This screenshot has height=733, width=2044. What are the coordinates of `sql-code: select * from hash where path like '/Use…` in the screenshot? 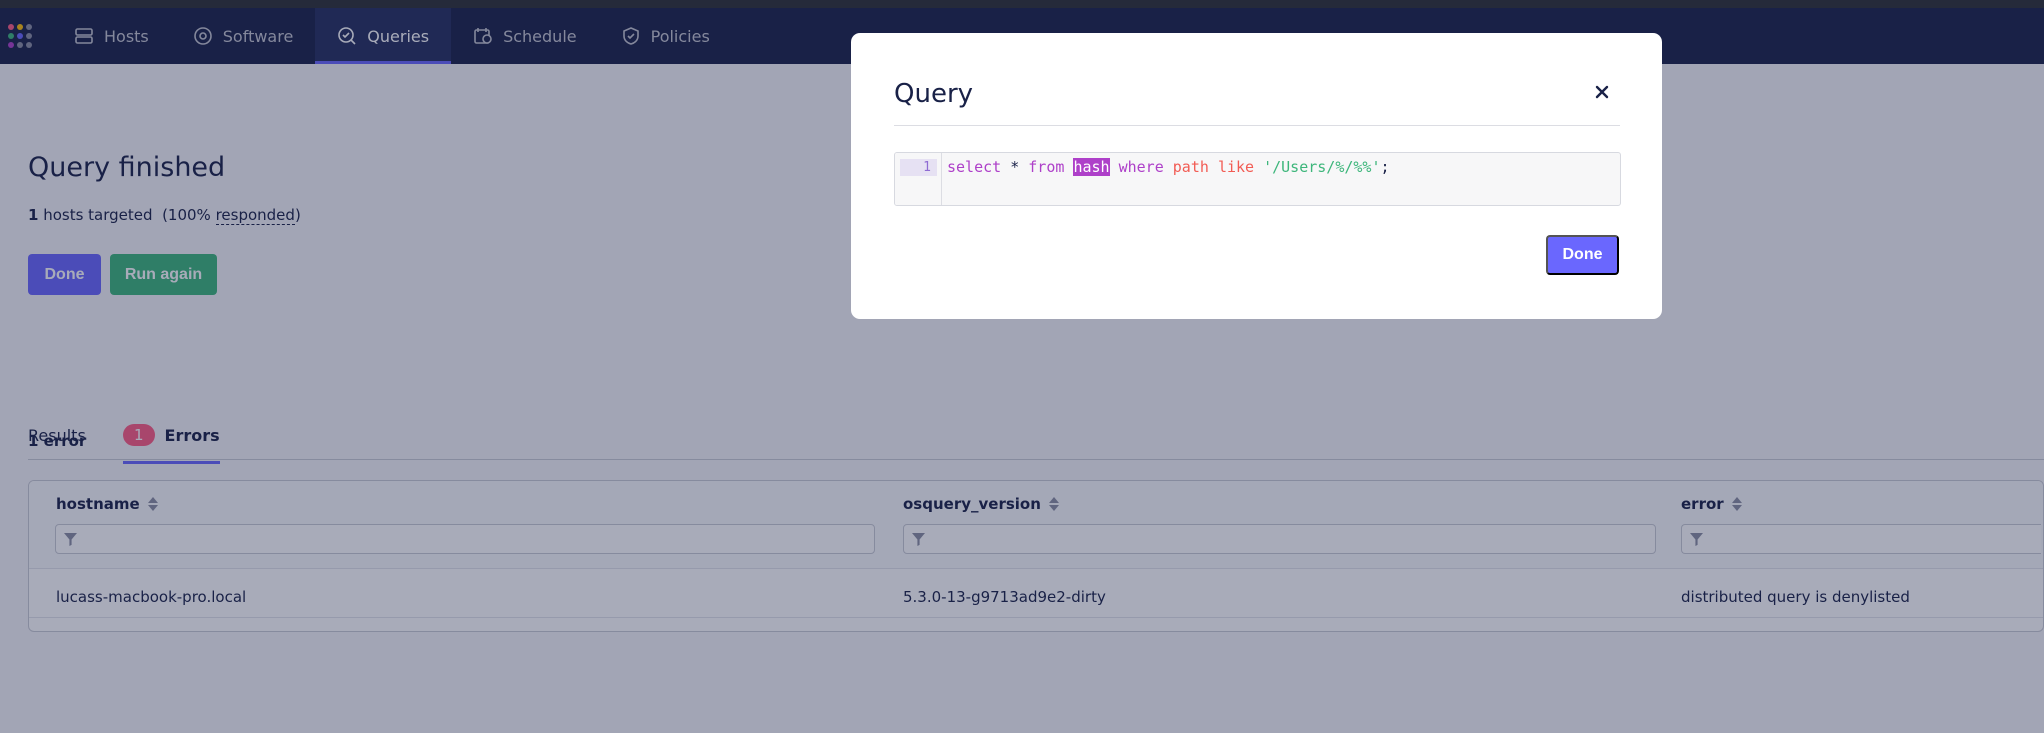 It's located at (1168, 167).